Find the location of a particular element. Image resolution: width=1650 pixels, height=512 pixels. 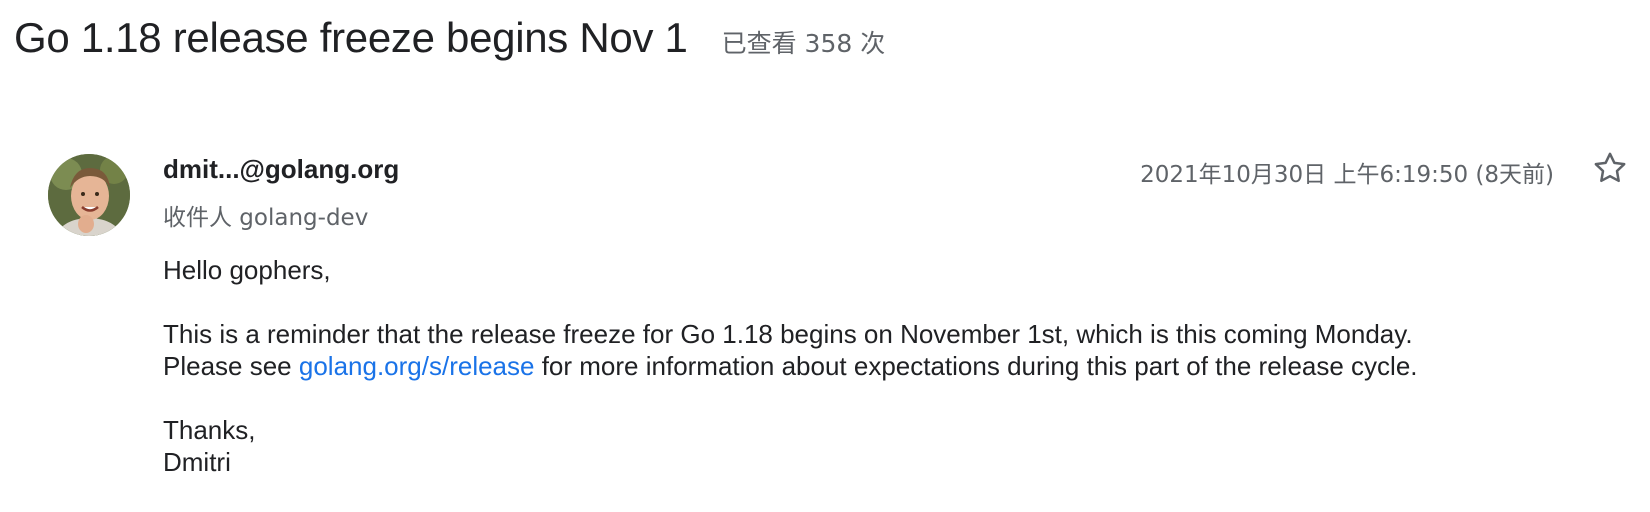

recipients: 收件人 golang-dev is located at coordinates (266, 218).